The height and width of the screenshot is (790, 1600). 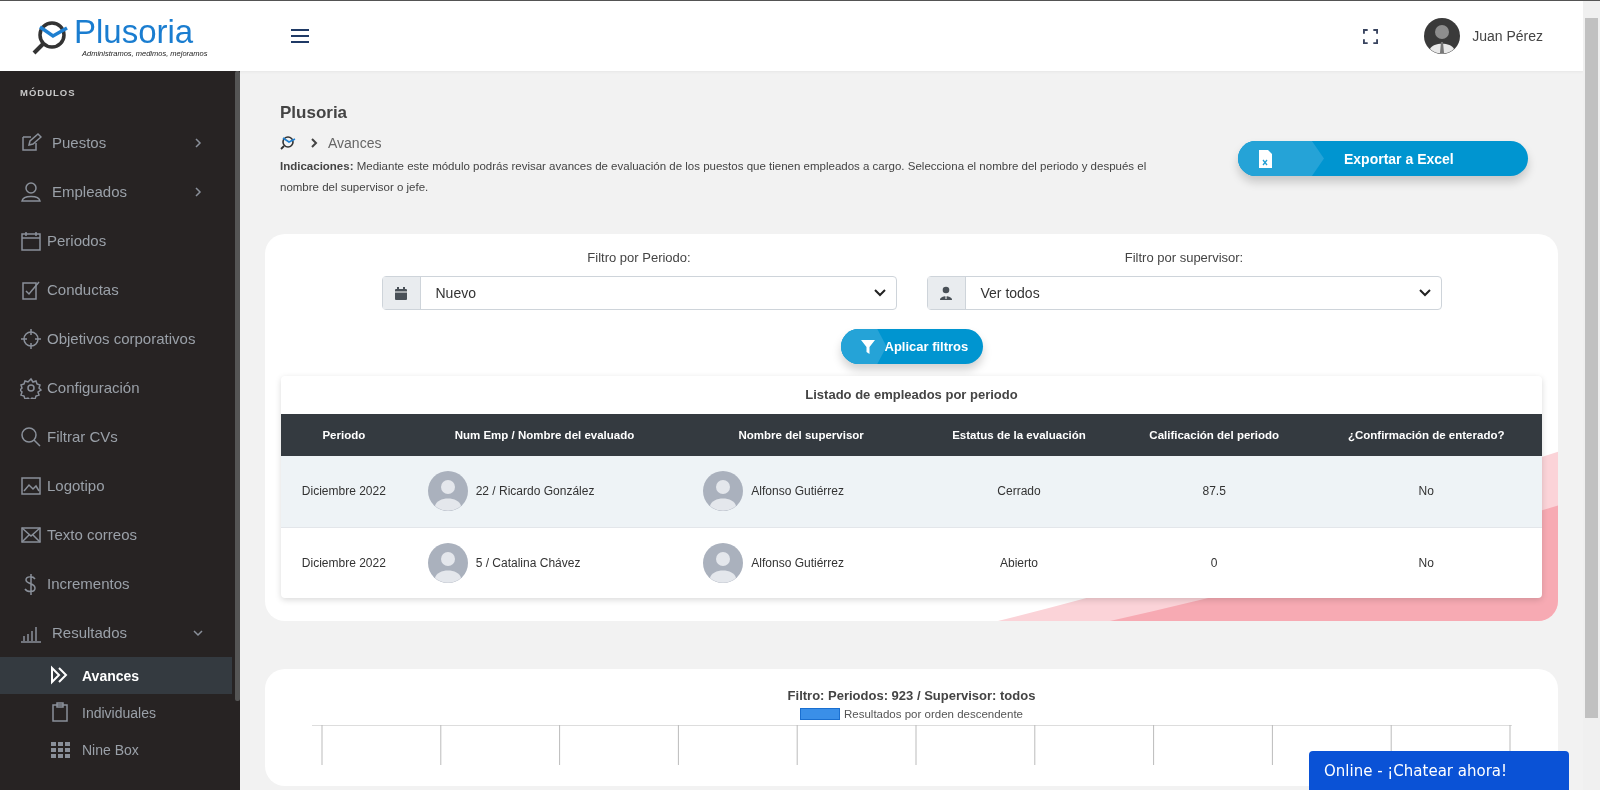 I want to click on sidebar-subitem: Nine Box, so click(x=116, y=749).